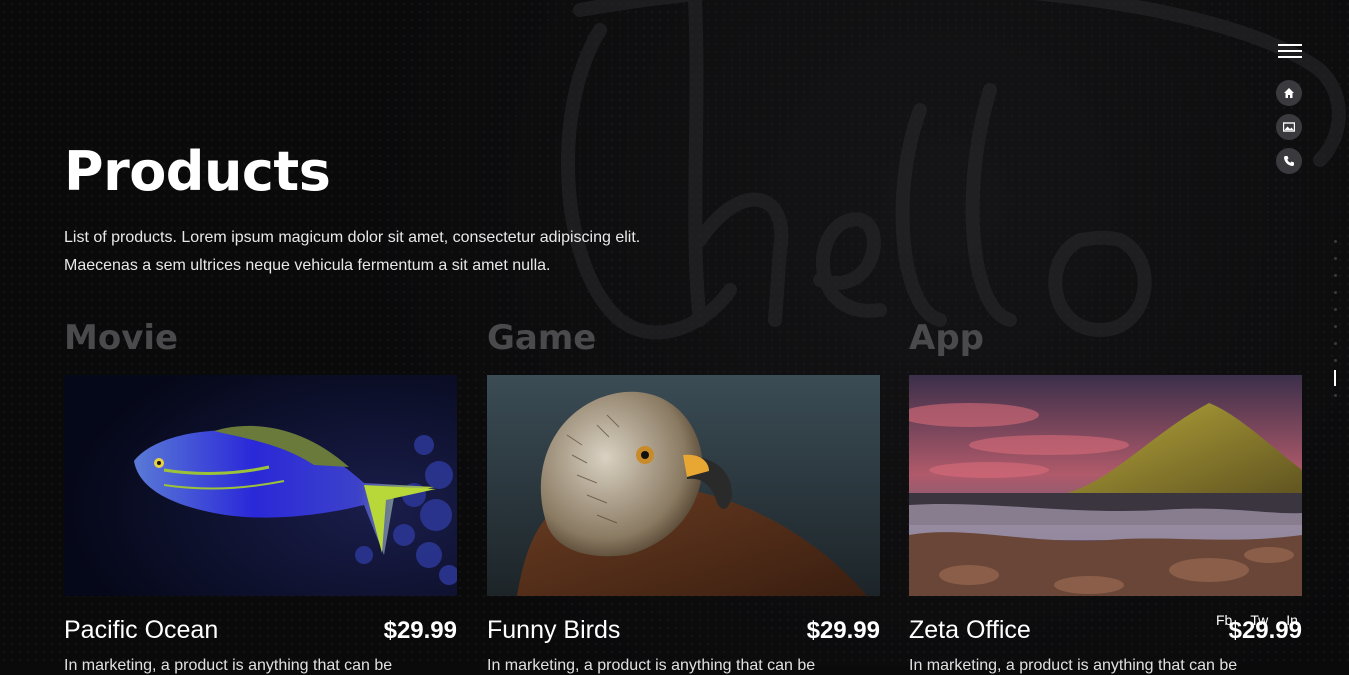 The image size is (1349, 675). I want to click on social-link-twitter: Tw, so click(1259, 620).